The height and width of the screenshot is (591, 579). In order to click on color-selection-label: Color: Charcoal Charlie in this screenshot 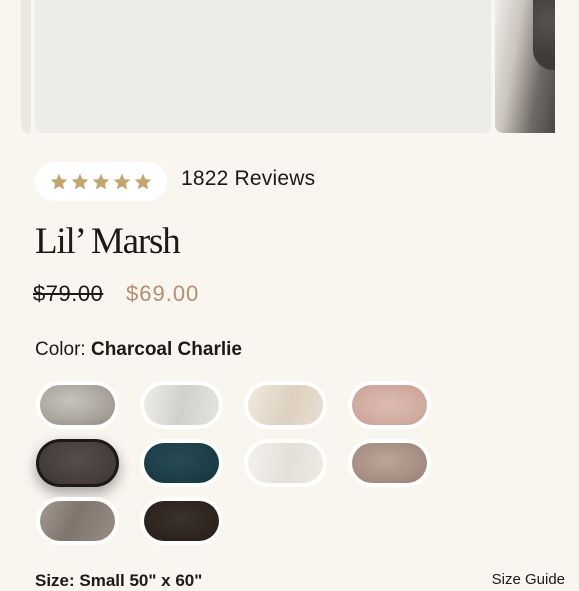, I will do `click(138, 350)`.